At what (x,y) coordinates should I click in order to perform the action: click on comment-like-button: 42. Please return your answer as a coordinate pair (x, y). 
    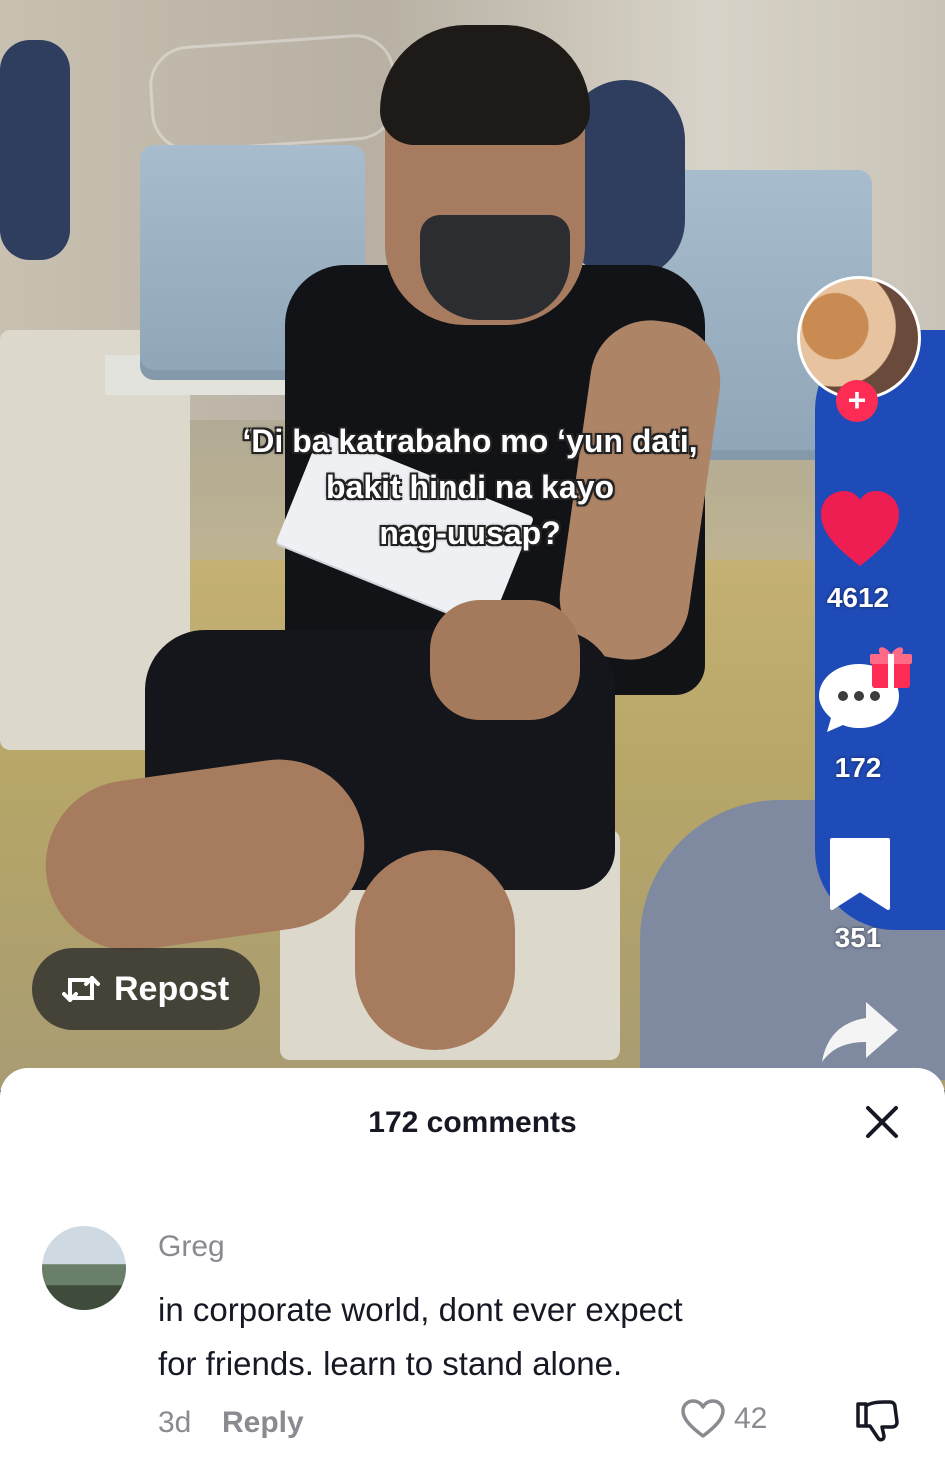
    Looking at the image, I should click on (723, 1419).